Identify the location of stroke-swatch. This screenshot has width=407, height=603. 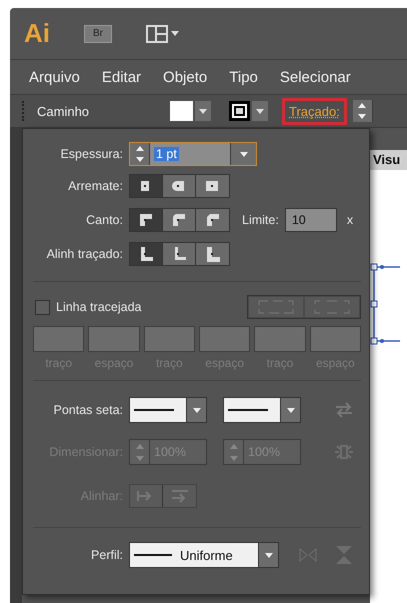
(239, 111).